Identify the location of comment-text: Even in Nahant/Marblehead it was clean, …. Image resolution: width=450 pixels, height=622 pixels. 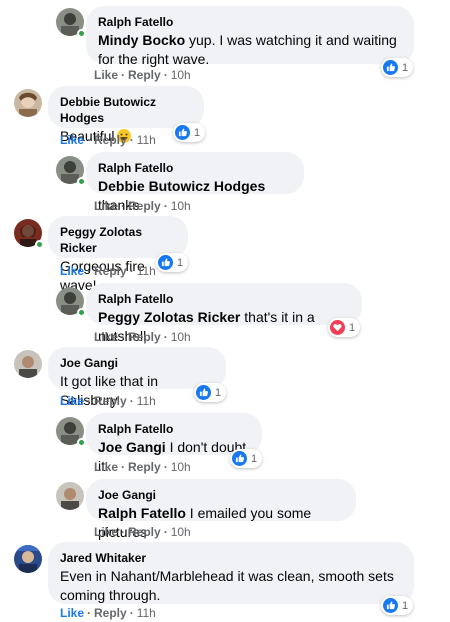
(227, 585).